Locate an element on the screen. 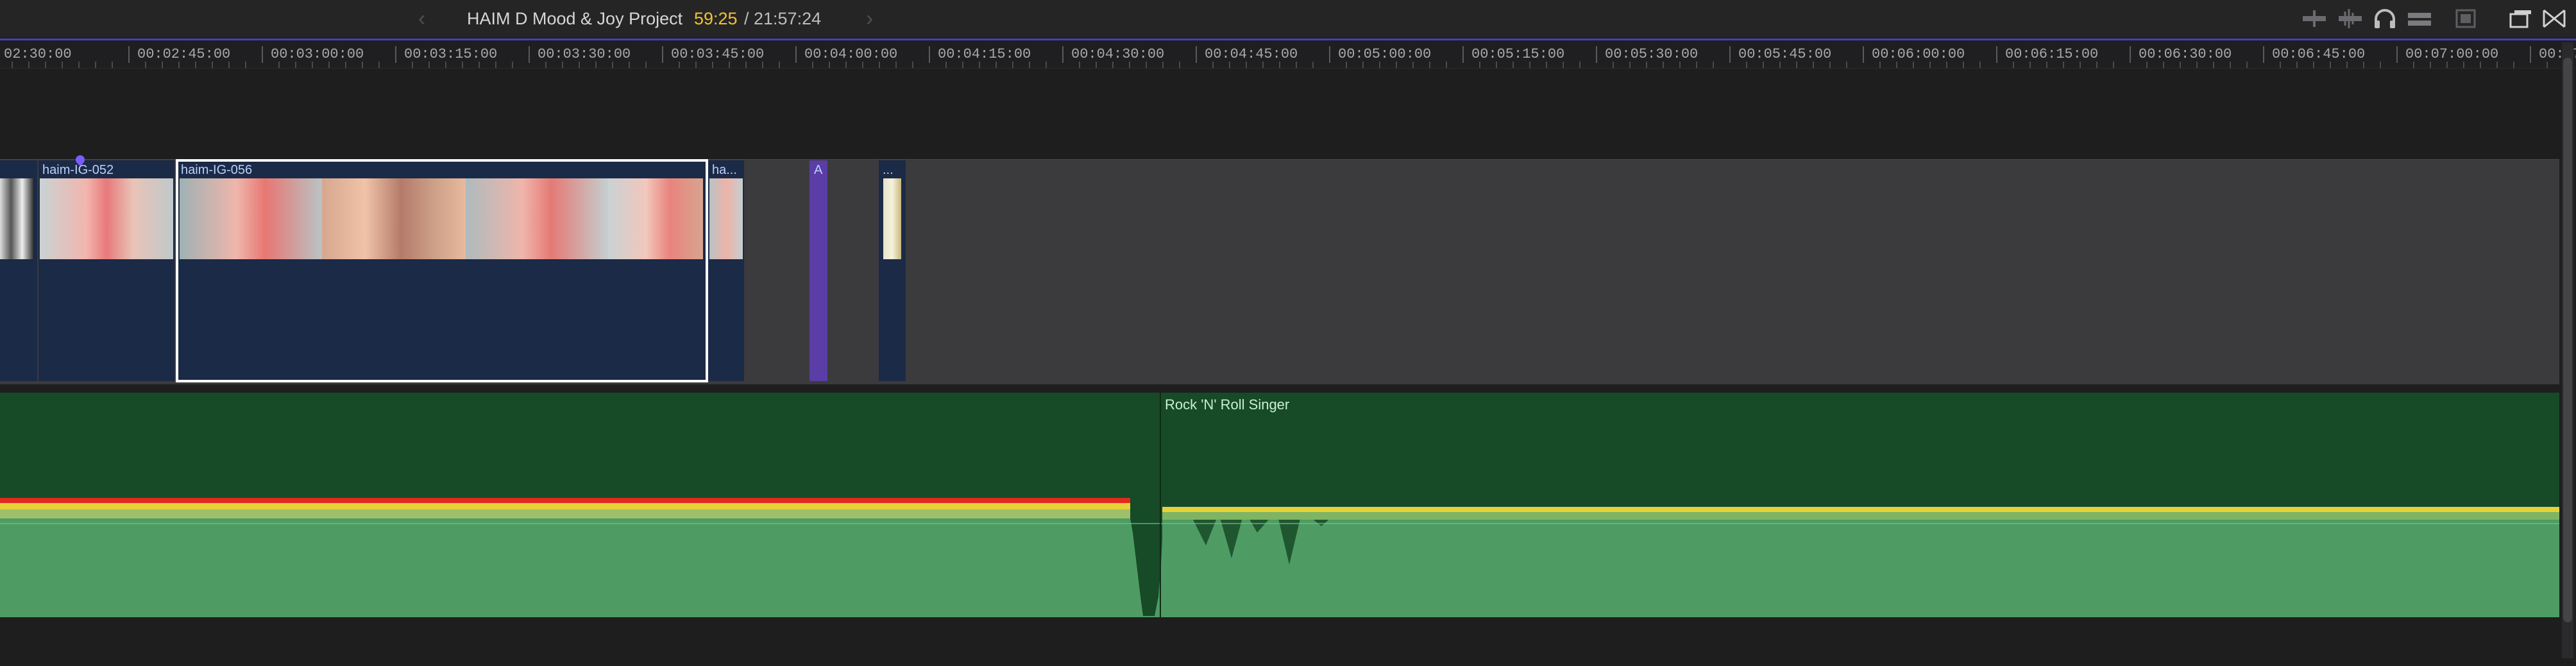 The width and height of the screenshot is (2576, 666). audio-fade-dip is located at coordinates (1146, 567).